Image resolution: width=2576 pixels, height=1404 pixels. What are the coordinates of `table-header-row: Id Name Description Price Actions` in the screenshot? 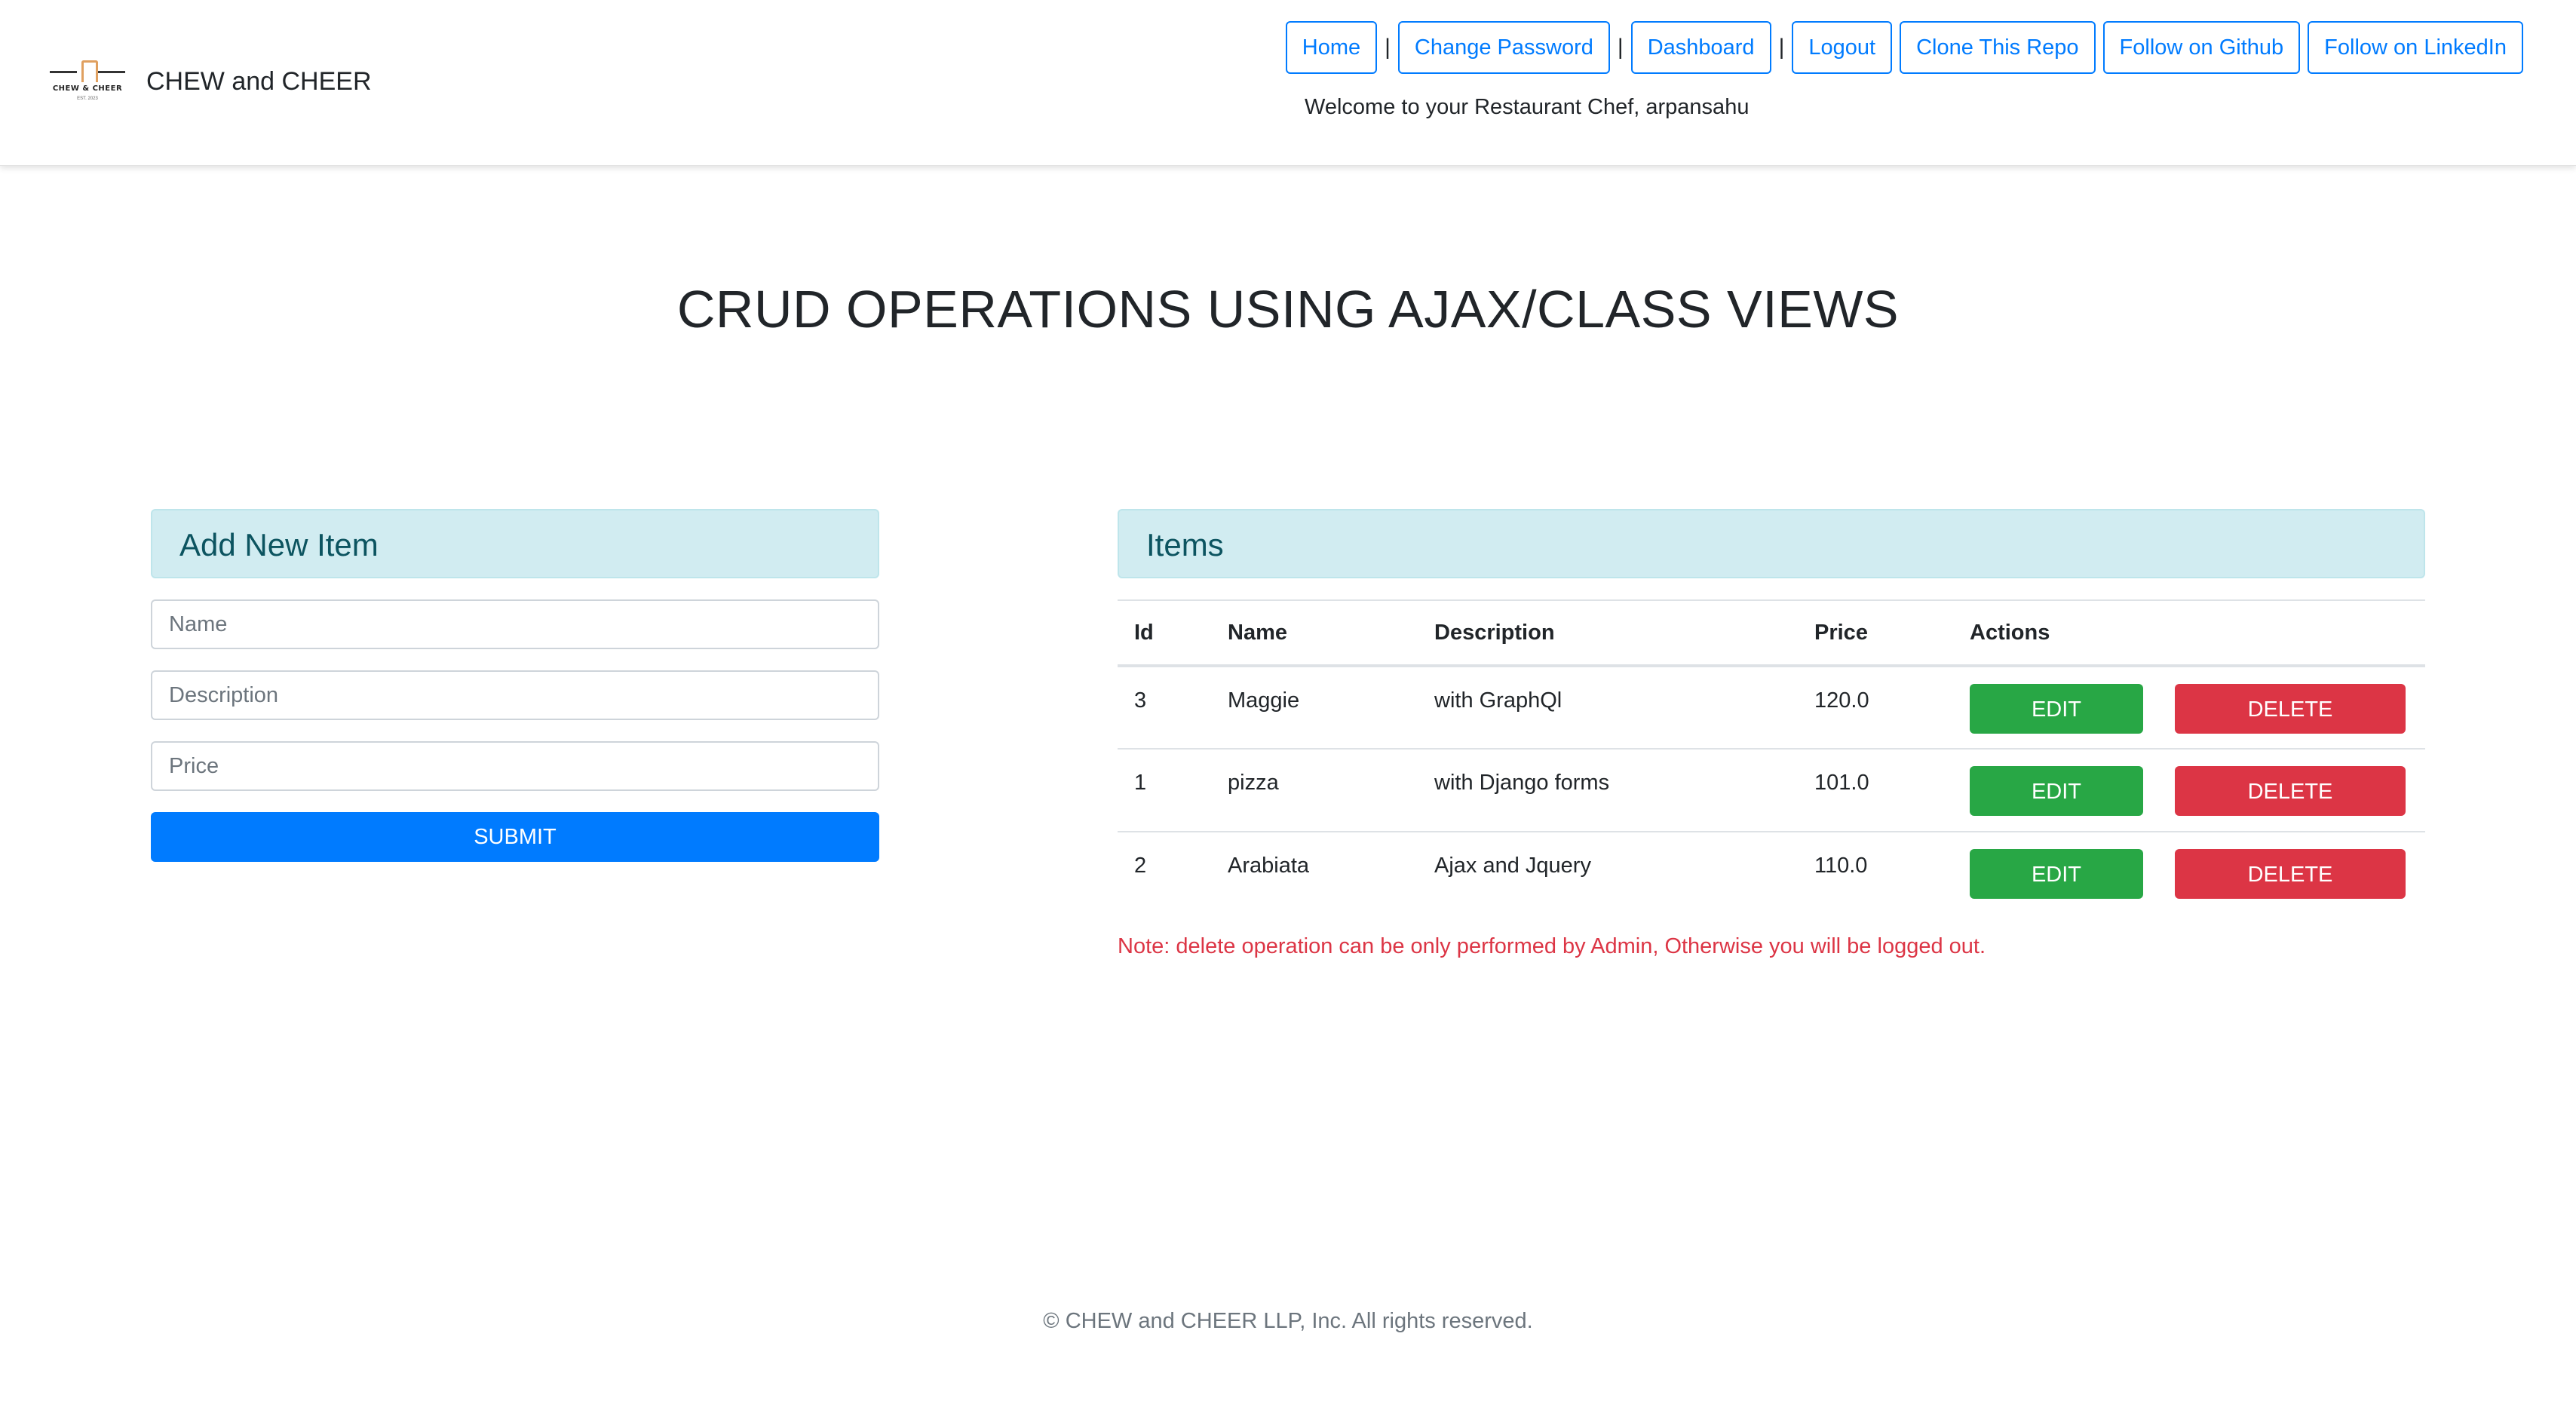 It's located at (1771, 633).